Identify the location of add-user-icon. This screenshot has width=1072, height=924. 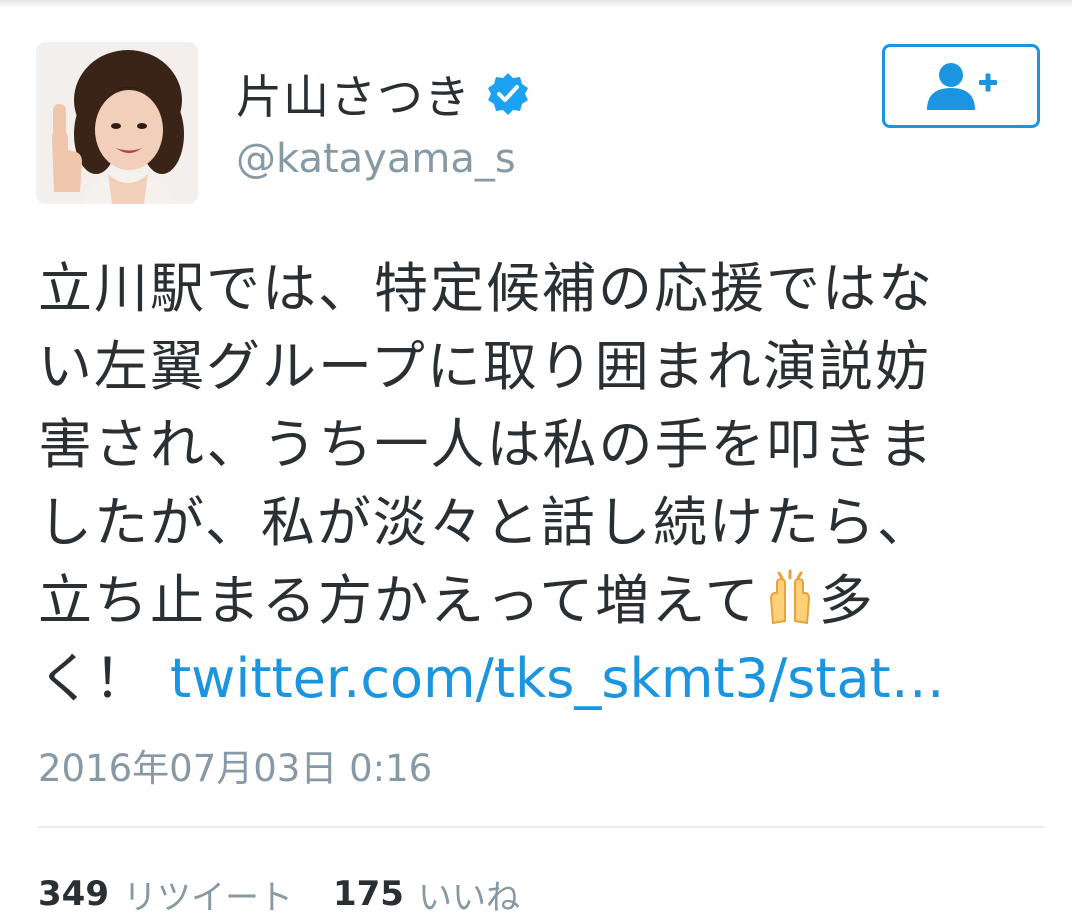
(962, 86).